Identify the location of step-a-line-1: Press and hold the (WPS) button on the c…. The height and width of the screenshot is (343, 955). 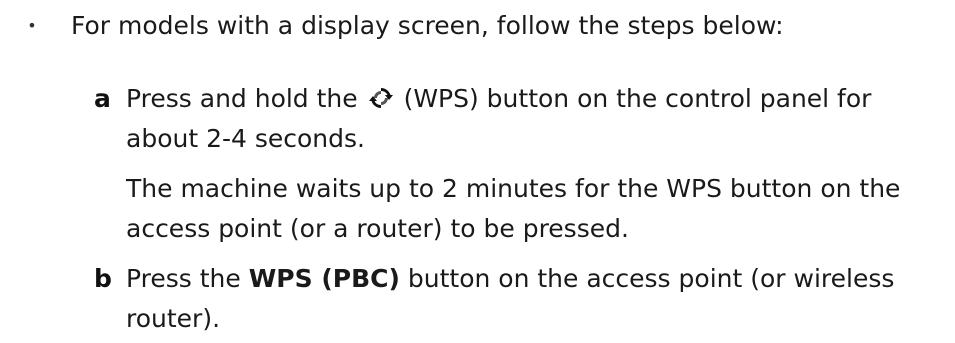
(531, 99).